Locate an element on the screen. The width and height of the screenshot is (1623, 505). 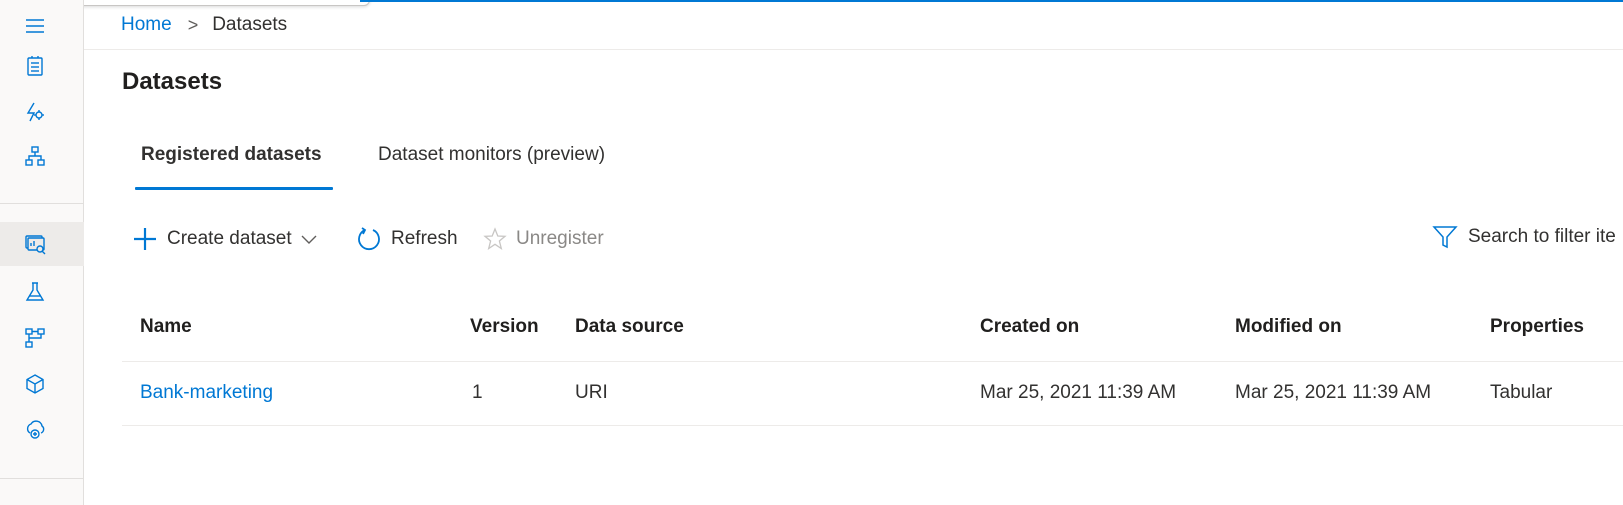
automl-icon is located at coordinates (42, 112).